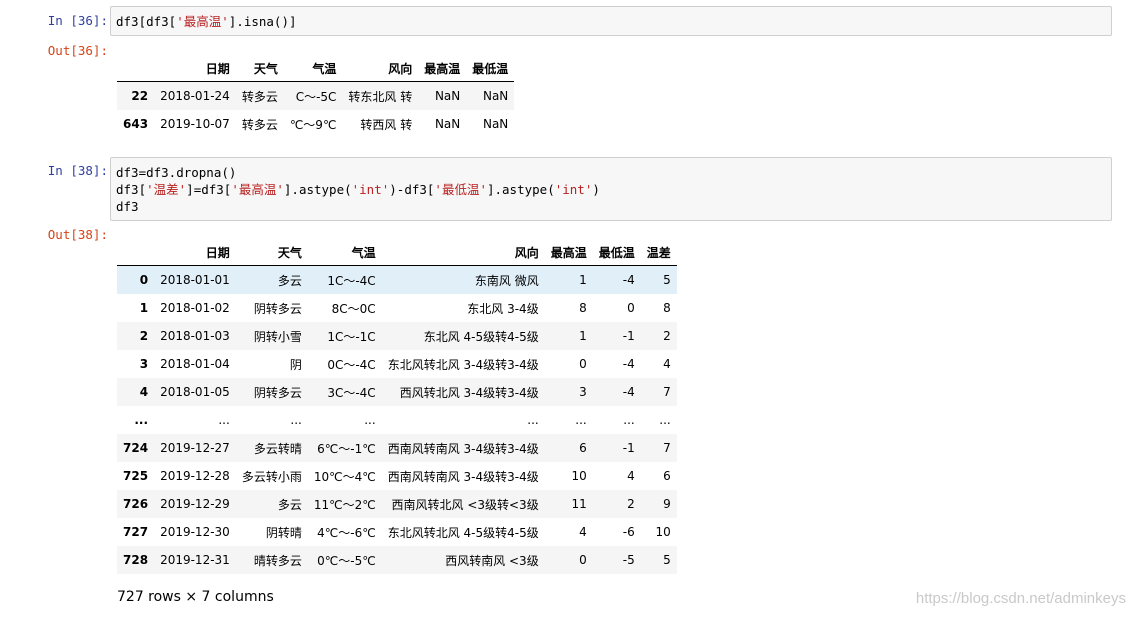  I want to click on column-header: 气温, so click(313, 68).